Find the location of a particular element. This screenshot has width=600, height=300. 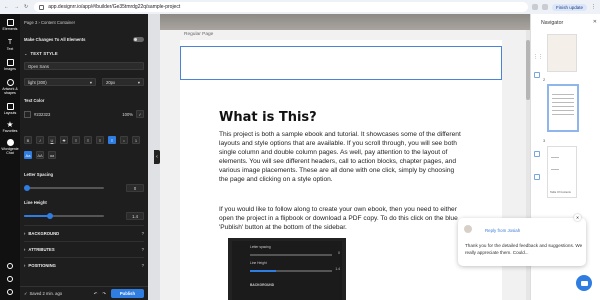

back-icon: ← is located at coordinates (6, 7).